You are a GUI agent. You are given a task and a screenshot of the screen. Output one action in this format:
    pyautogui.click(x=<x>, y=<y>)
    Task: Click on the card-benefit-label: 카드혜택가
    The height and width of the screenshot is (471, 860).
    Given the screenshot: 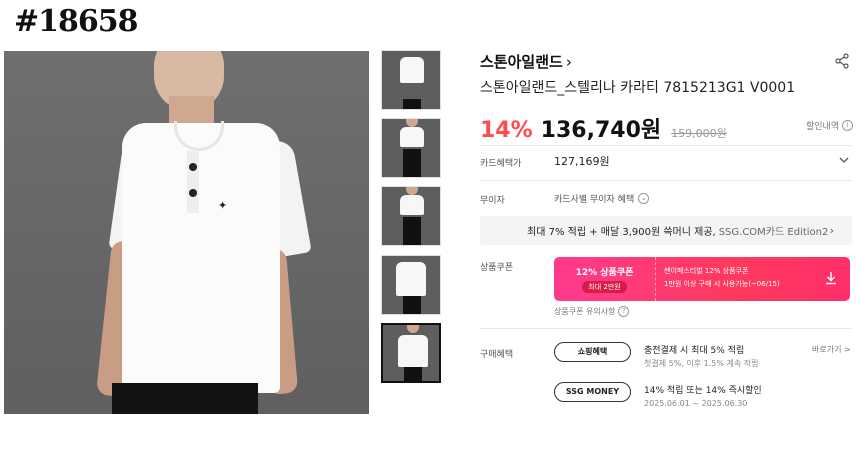 What is the action you would take?
    pyautogui.click(x=501, y=164)
    